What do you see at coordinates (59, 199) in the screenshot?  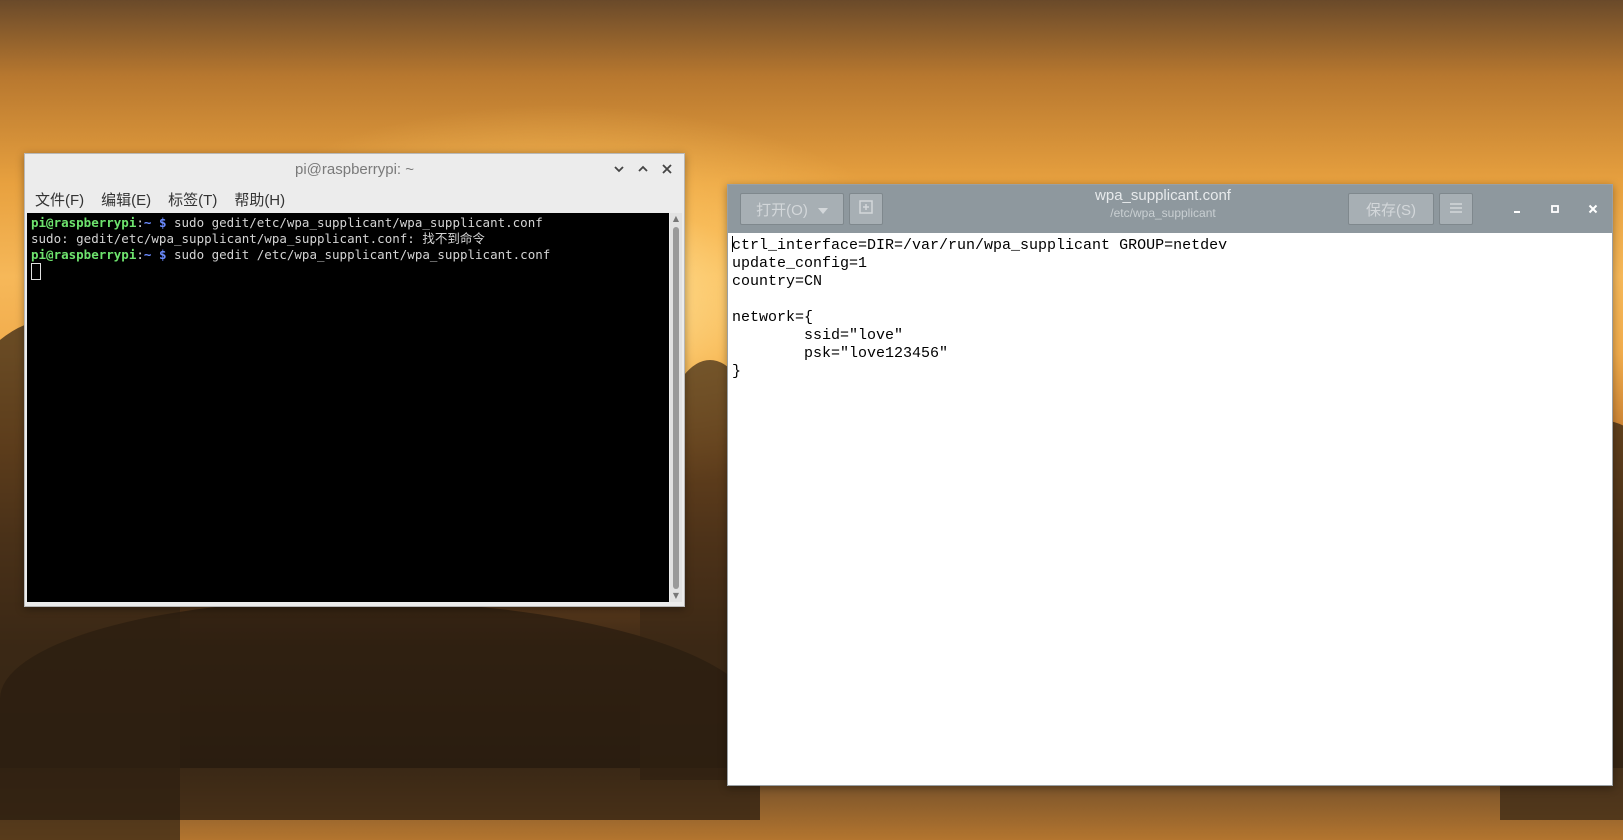 I see `menu-file: 文件(F)` at bounding box center [59, 199].